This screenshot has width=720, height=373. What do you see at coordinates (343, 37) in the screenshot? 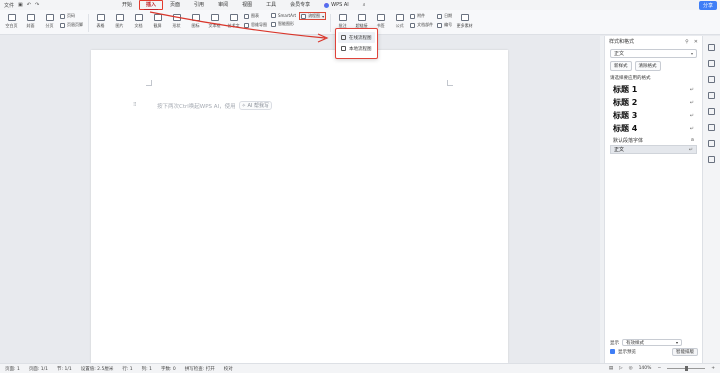
I see `online-flowchart-icon` at bounding box center [343, 37].